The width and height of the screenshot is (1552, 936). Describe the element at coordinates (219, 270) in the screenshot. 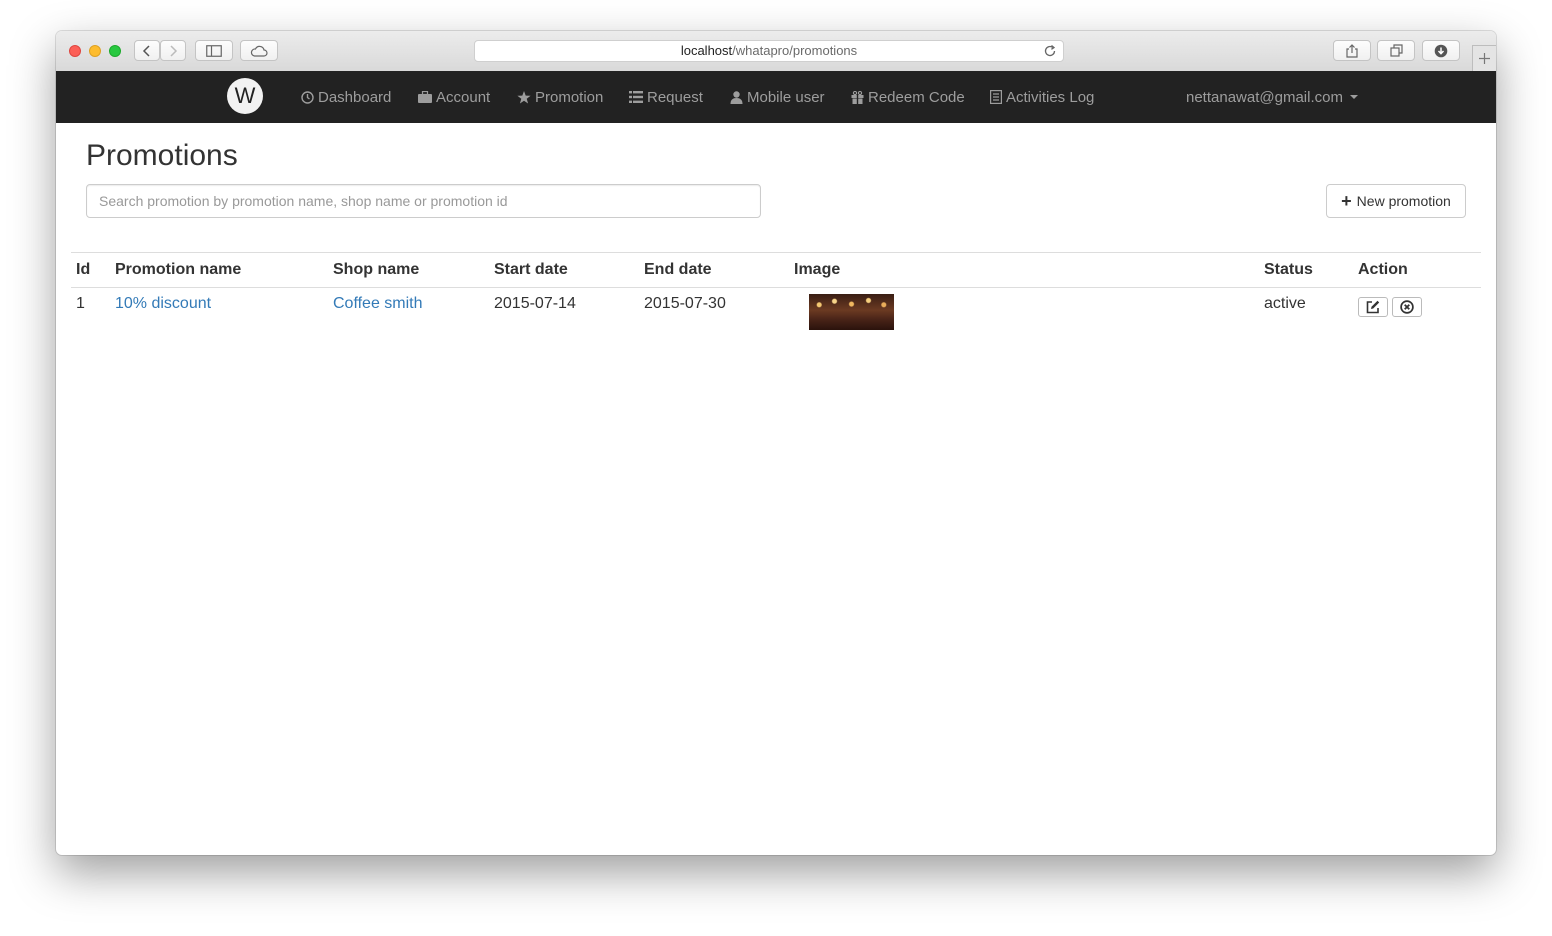

I see `column-header-promotion-name: Promotion name` at that location.